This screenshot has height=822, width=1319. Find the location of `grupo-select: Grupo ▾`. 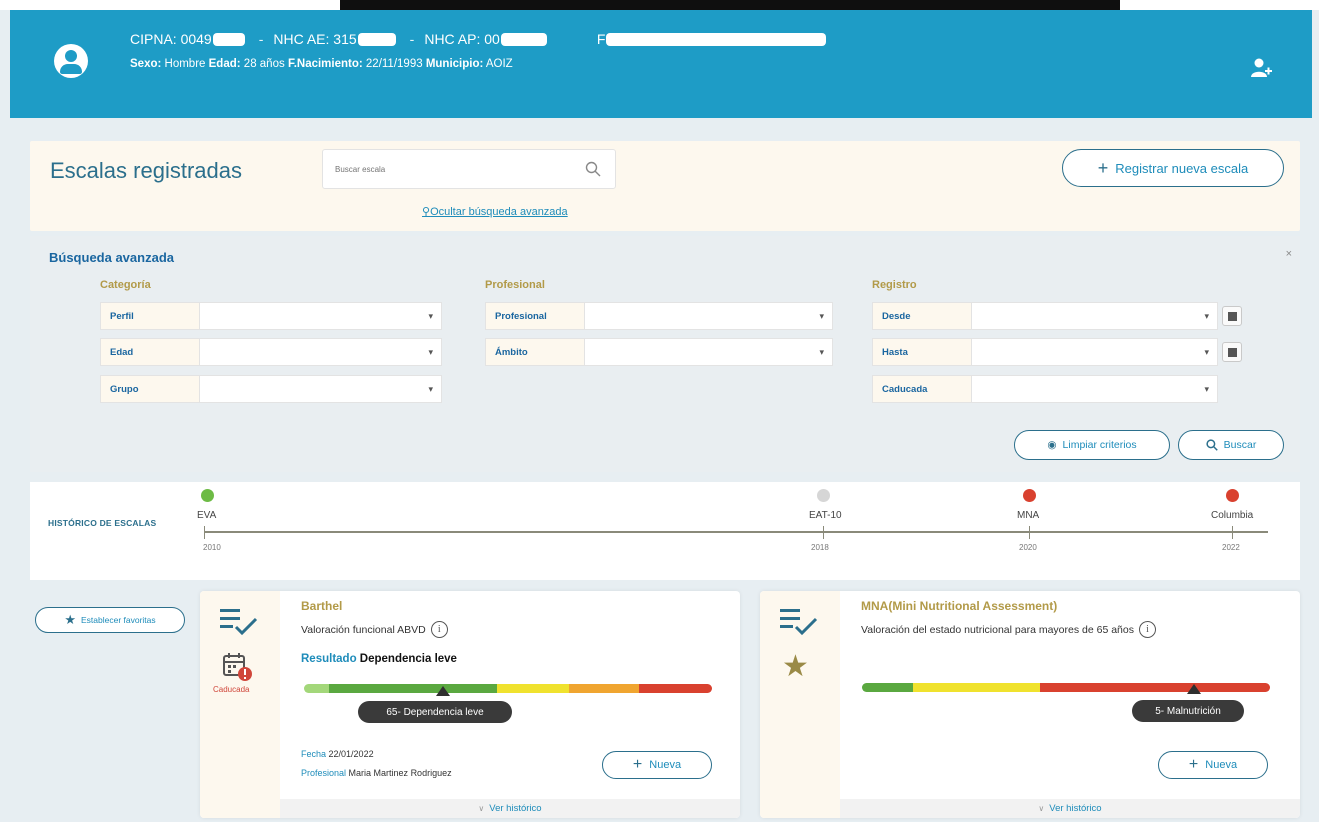

grupo-select: Grupo ▾ is located at coordinates (271, 389).